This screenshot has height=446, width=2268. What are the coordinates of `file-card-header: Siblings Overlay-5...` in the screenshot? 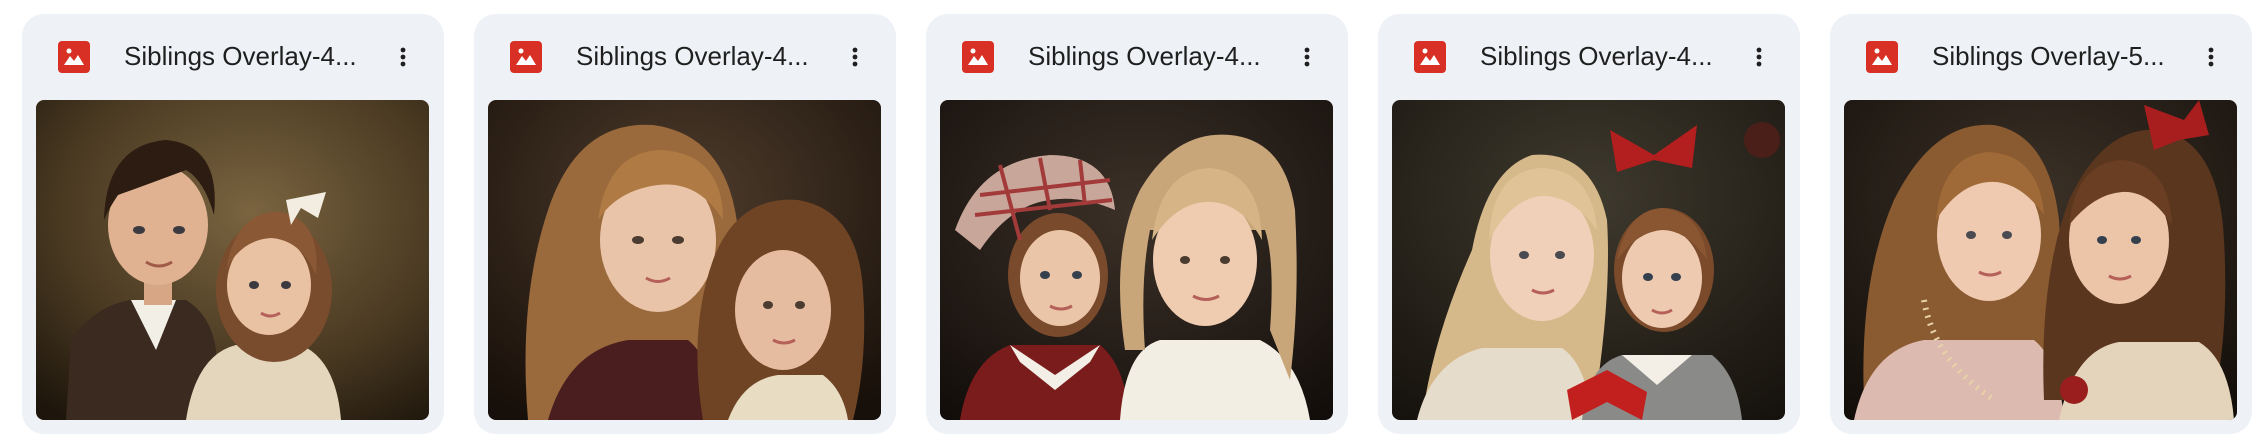 It's located at (2041, 57).